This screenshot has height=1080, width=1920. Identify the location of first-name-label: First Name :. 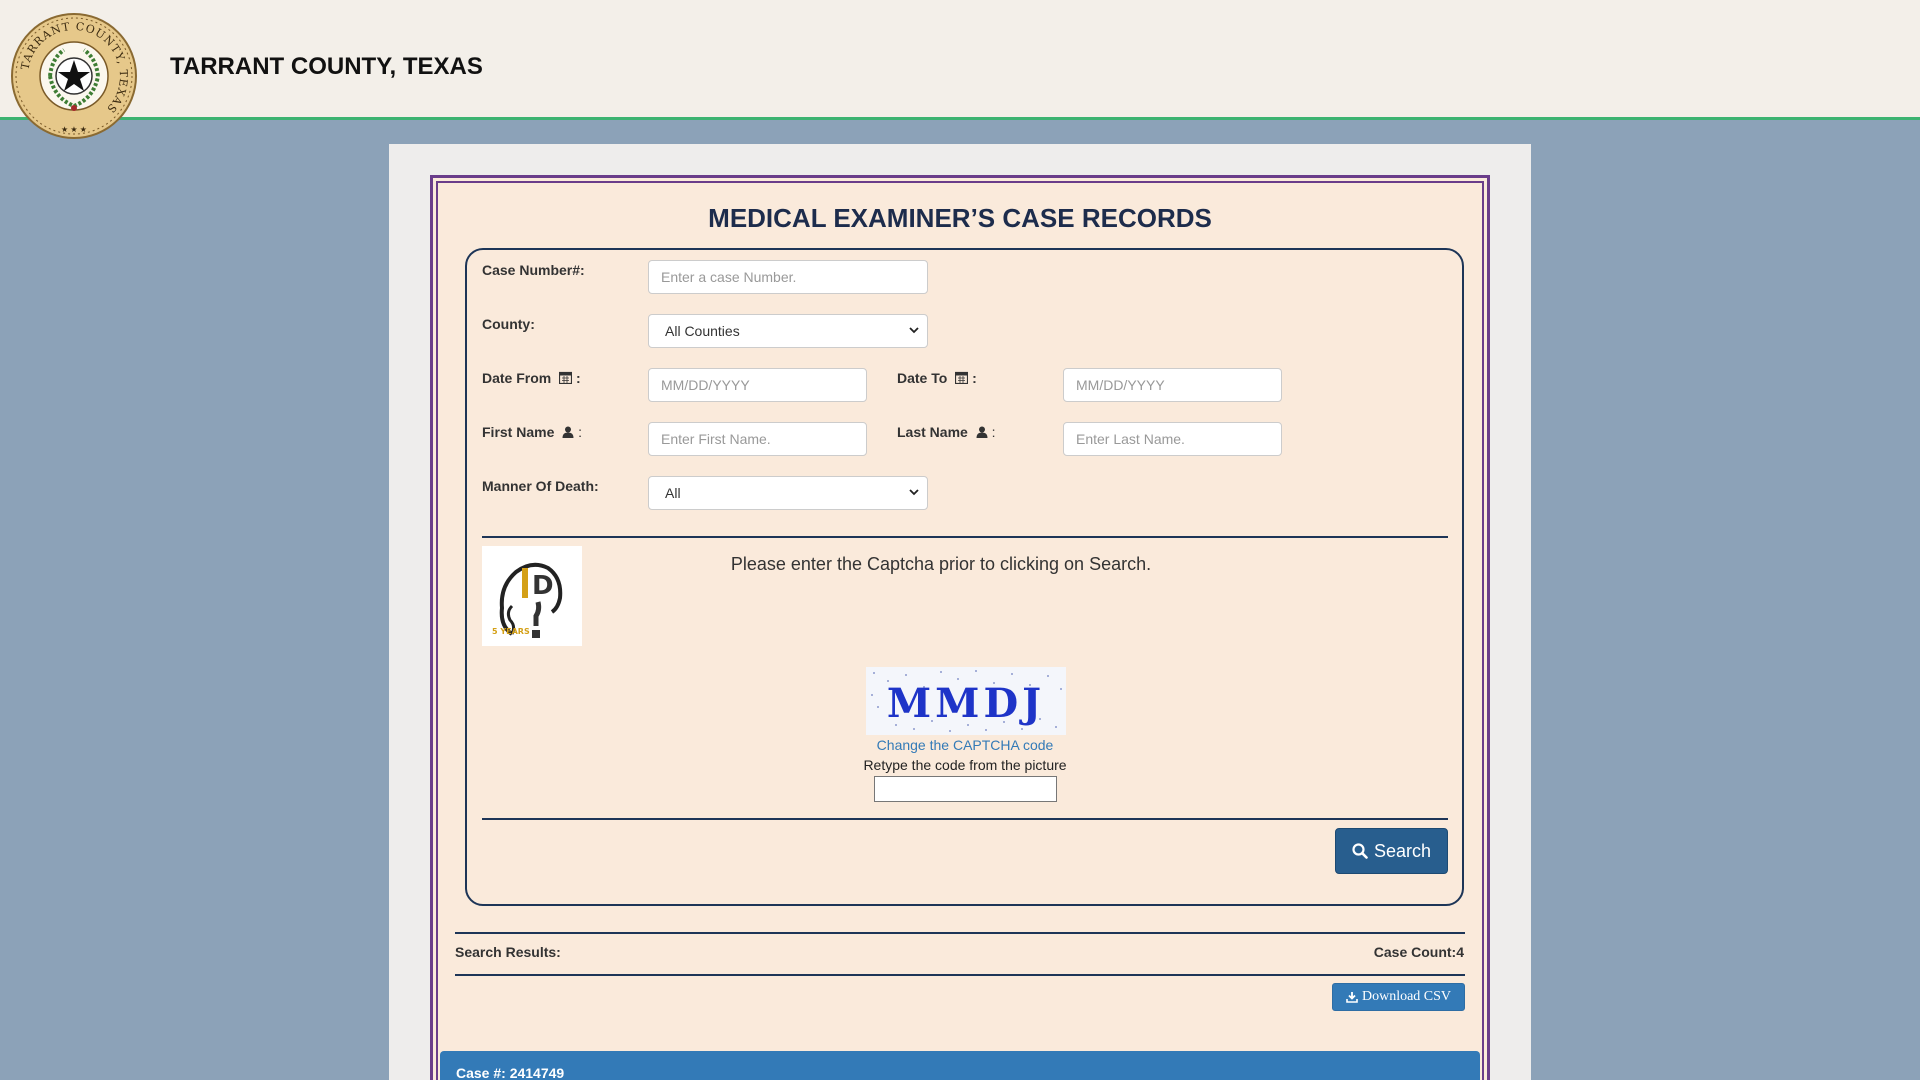
(532, 432).